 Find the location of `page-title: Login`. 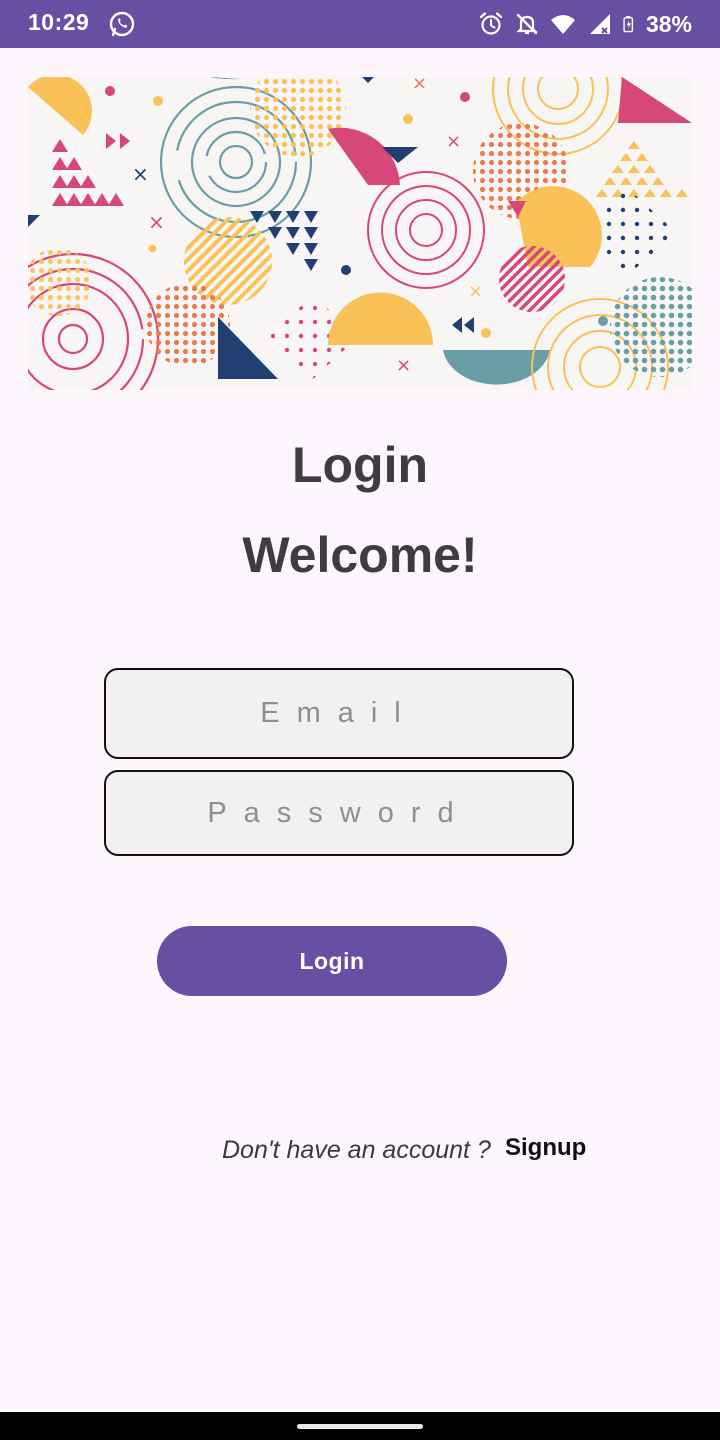

page-title: Login is located at coordinates (360, 465).